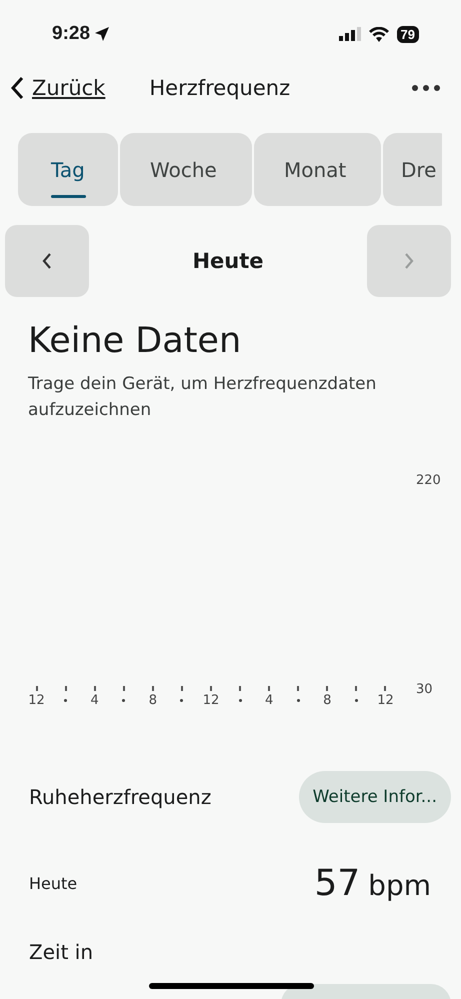  Describe the element at coordinates (220, 88) in the screenshot. I see `page-title: Herzfrequenz` at that location.